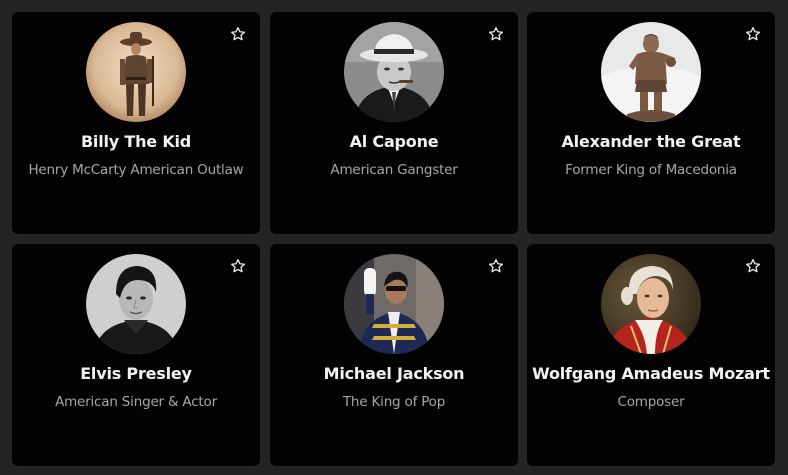 The image size is (788, 475). Describe the element at coordinates (394, 355) in the screenshot. I see `character-card-michael-jackson: Michael Jackson The King of Pop` at that location.